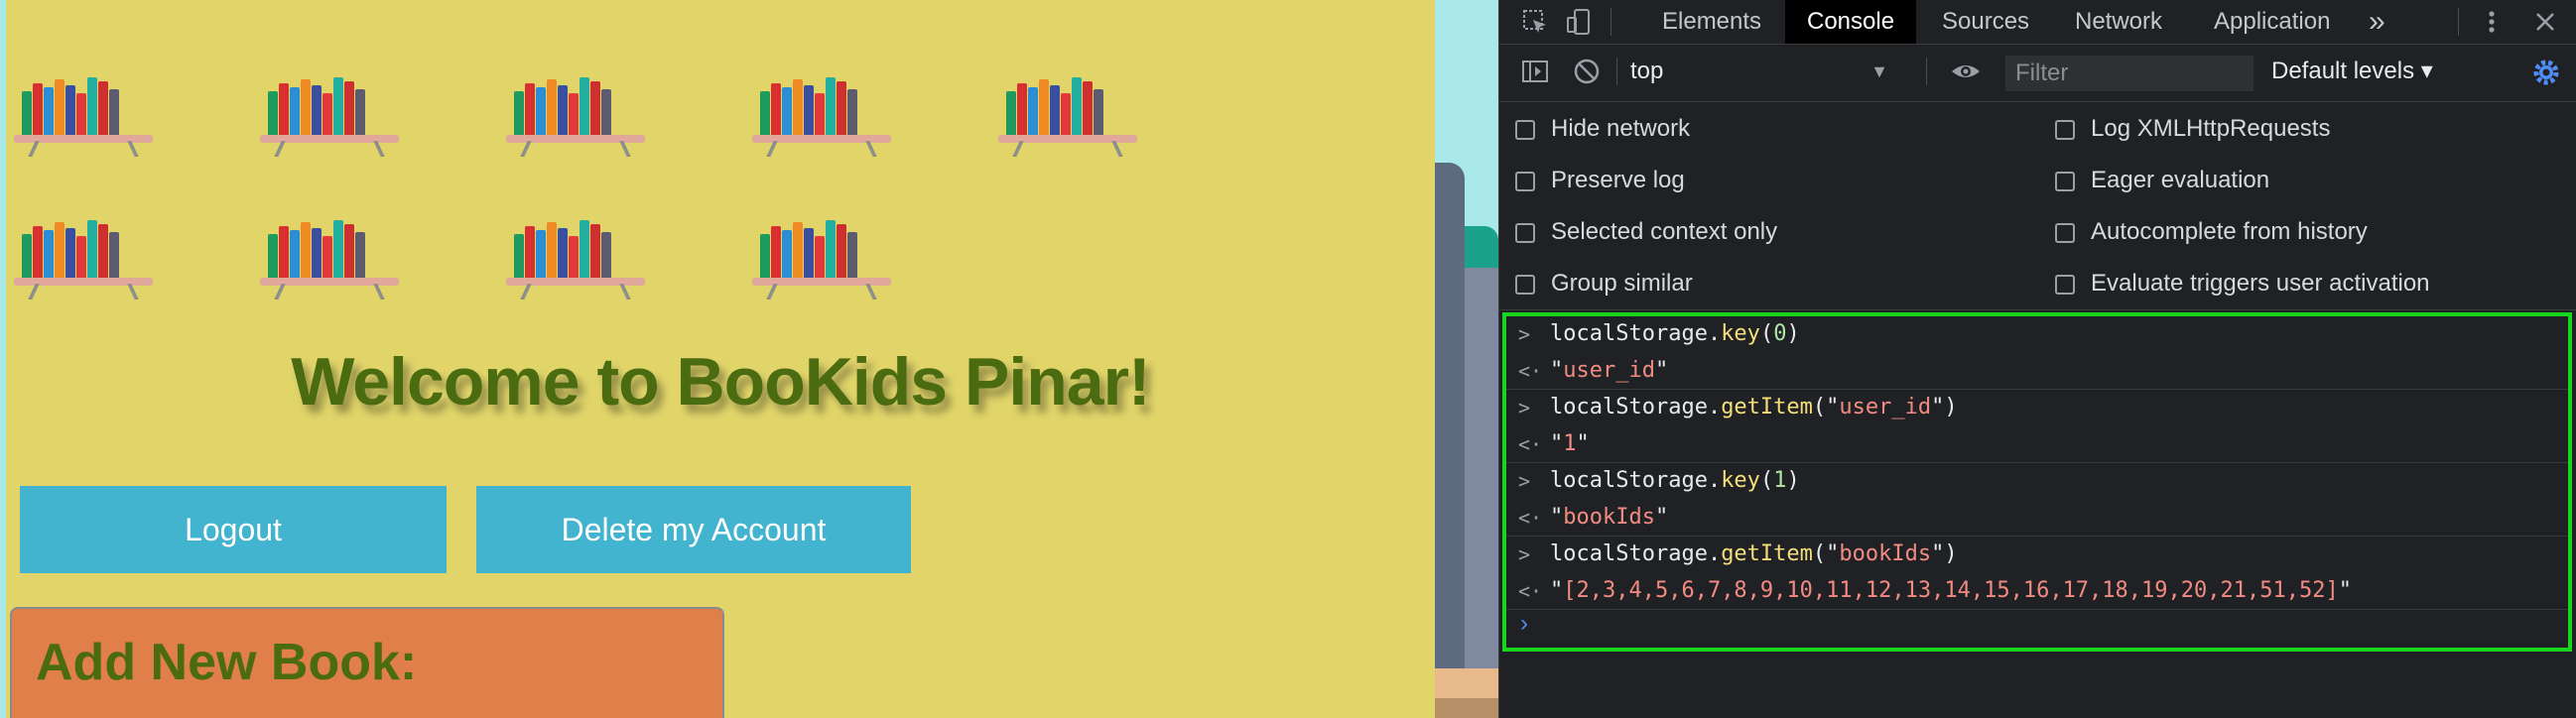 The width and height of the screenshot is (2576, 718). What do you see at coordinates (2352, 71) in the screenshot?
I see `log-levels-dropdown: Default levels ▾` at bounding box center [2352, 71].